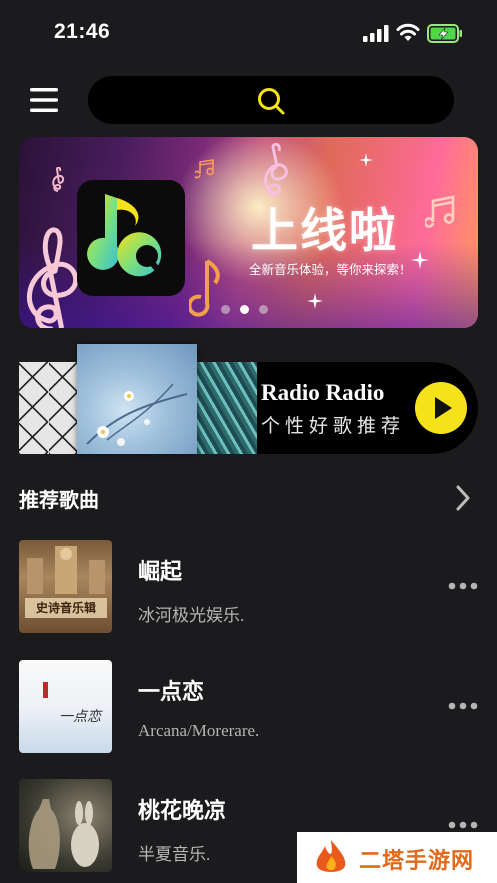  What do you see at coordinates (323, 392) in the screenshot?
I see `radio-title: Radio Radio` at bounding box center [323, 392].